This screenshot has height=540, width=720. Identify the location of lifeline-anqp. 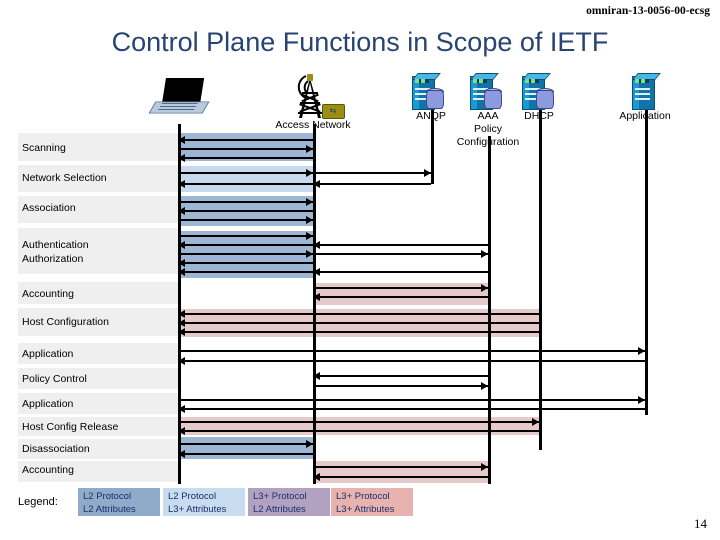
(432, 147).